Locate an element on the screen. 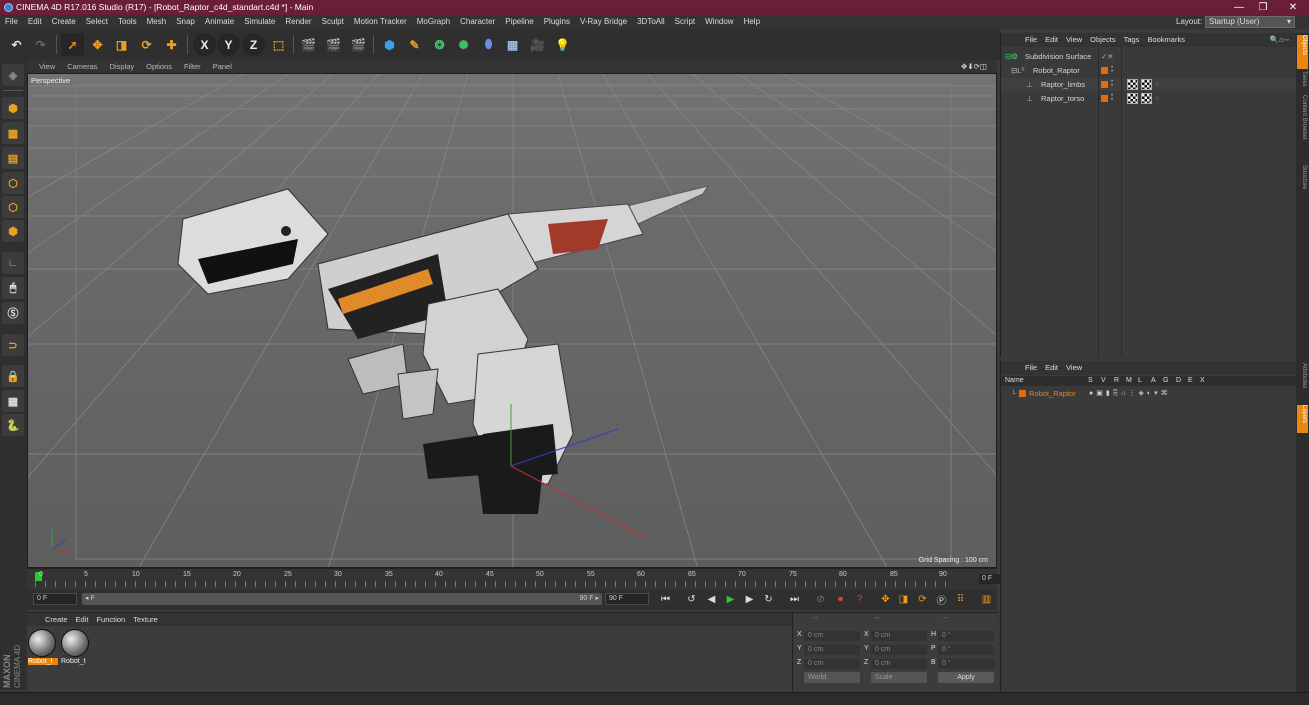  edges-mode-icon: ⬡ is located at coordinates (13, 207).